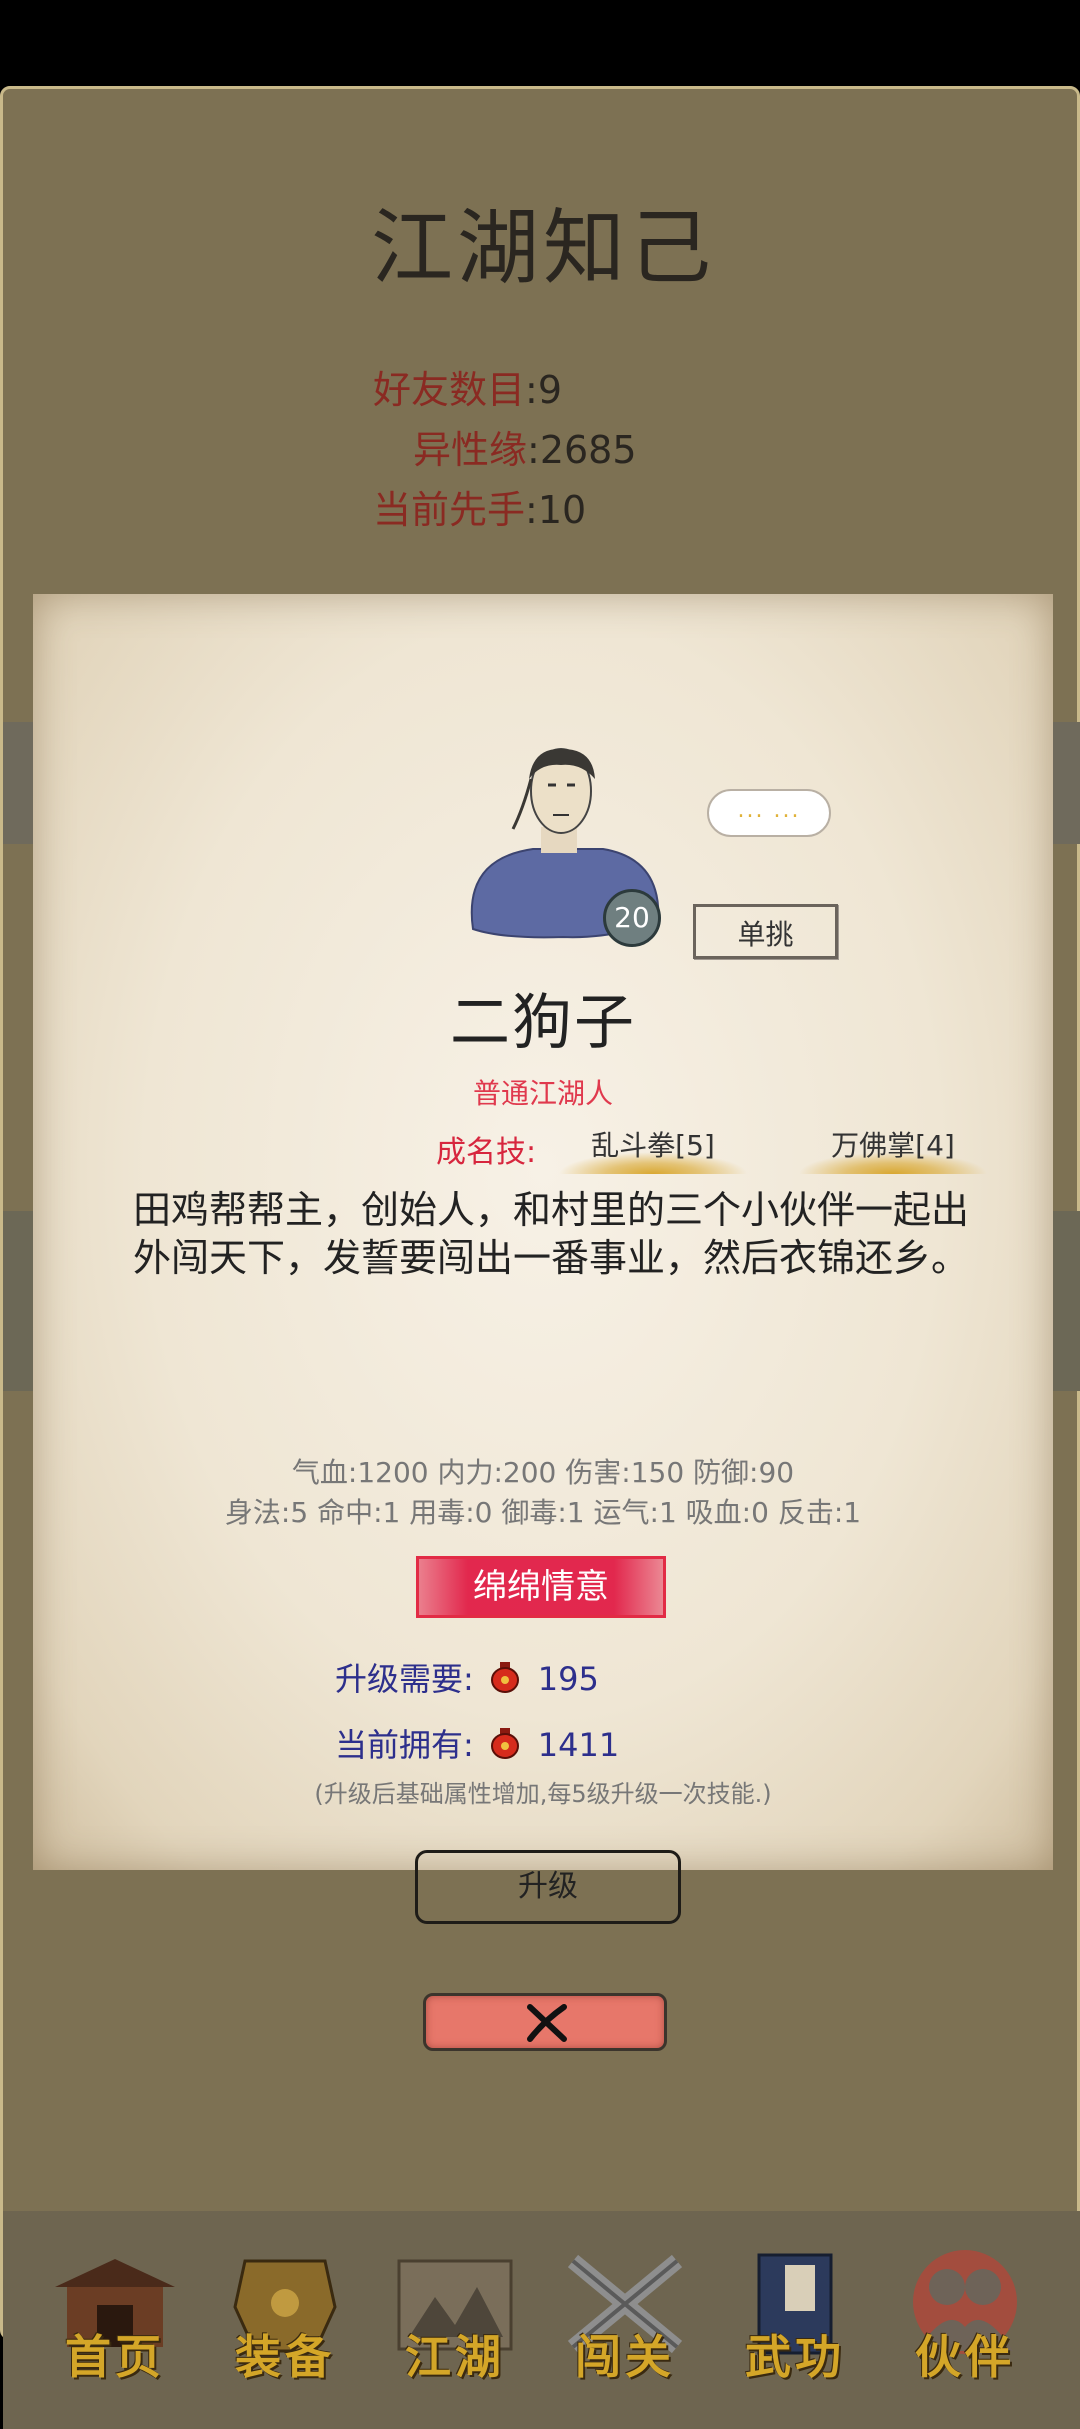 Image resolution: width=1080 pixels, height=2429 pixels. What do you see at coordinates (625, 2317) in the screenshot?
I see `nav-challenge: 闯关` at bounding box center [625, 2317].